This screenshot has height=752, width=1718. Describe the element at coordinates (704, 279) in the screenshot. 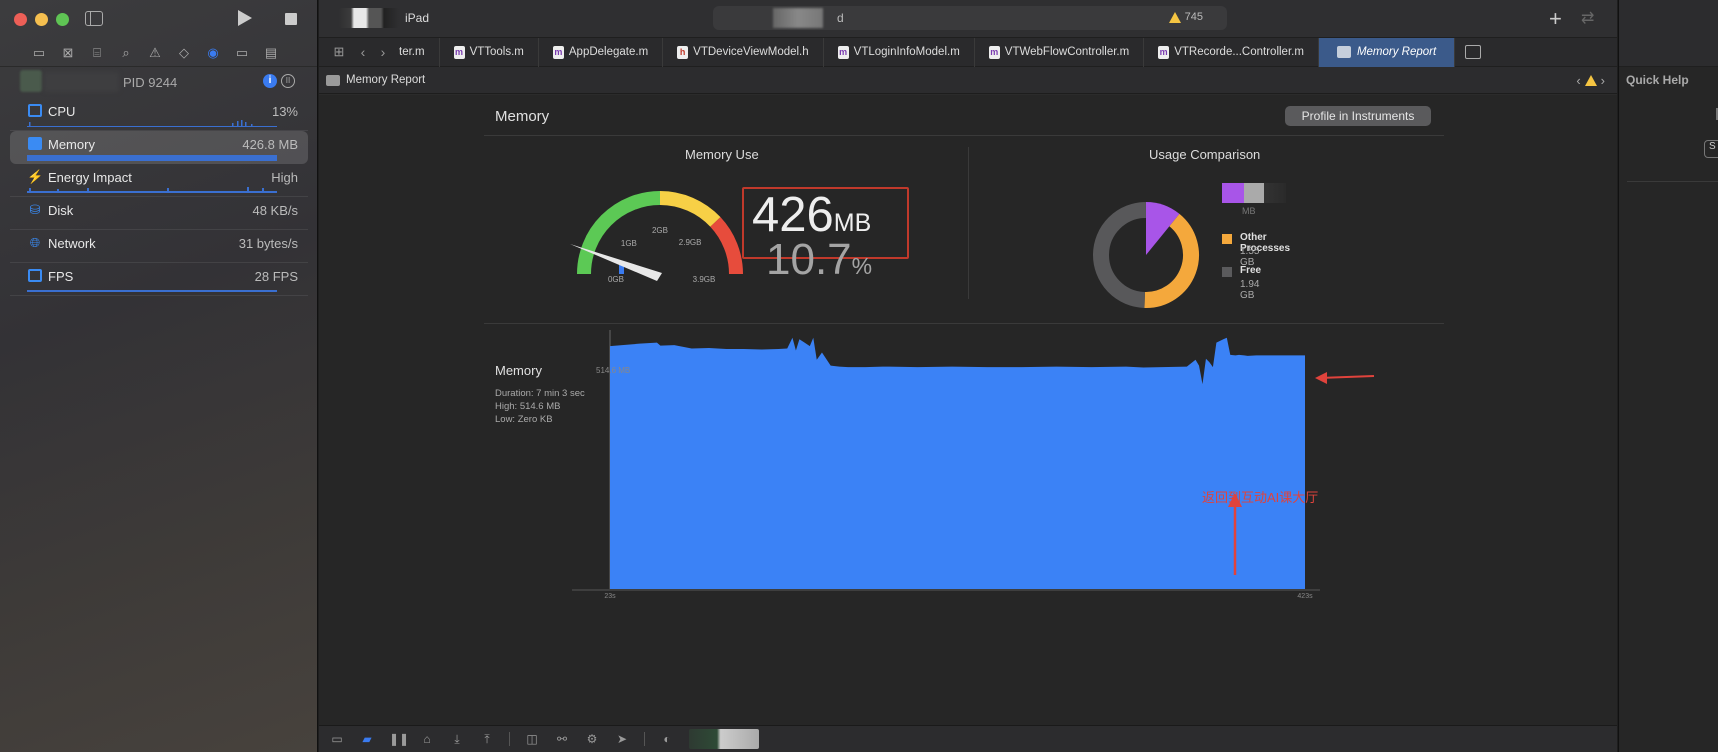

I see `gauge-tick-label: 3.9GB` at that location.